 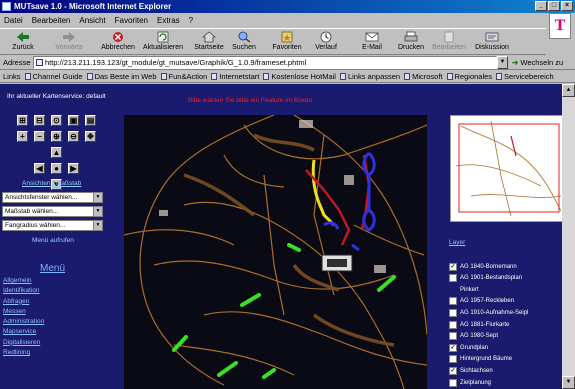 I want to click on edit-button: Bearbeiten, so click(x=449, y=42).